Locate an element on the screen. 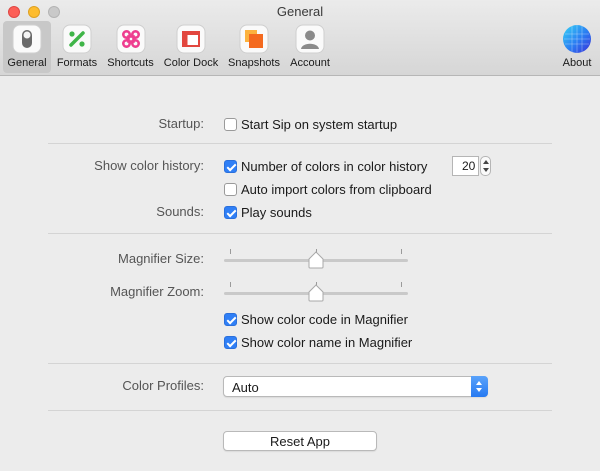  select-arrows-icon is located at coordinates (479, 386).